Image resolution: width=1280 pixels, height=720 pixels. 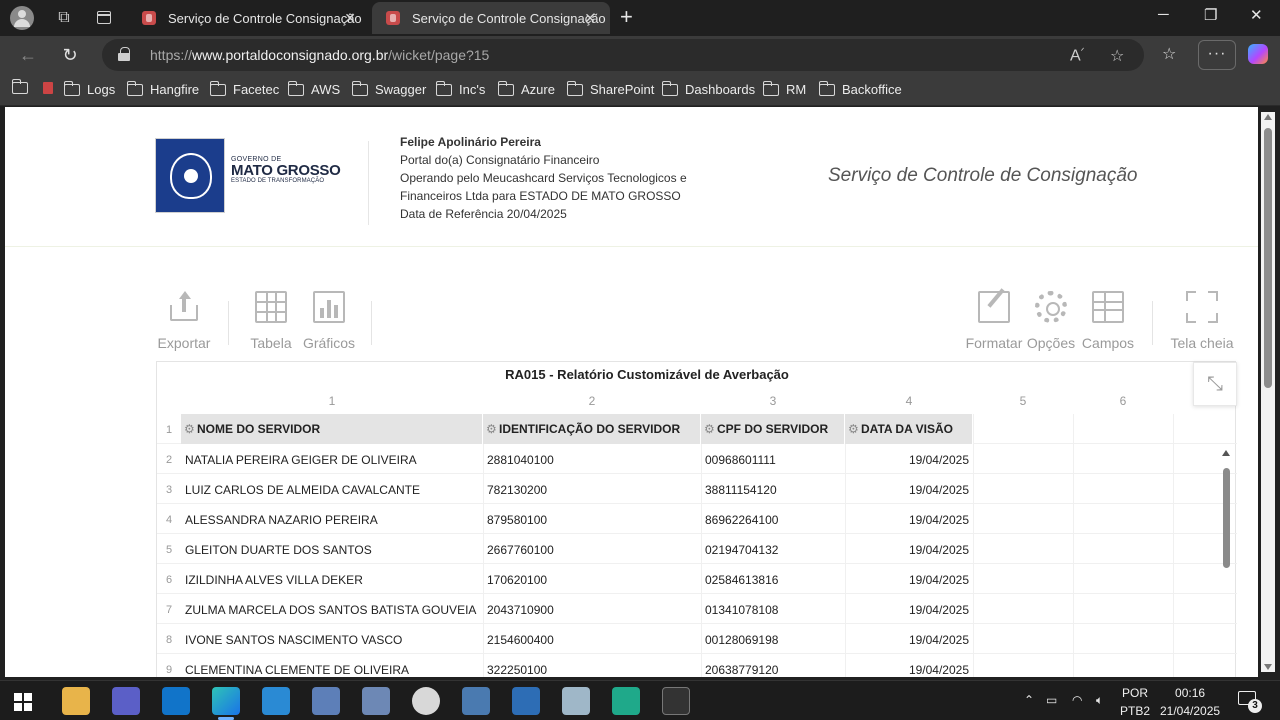 I want to click on cell-id: 2881040100, so click(x=592, y=460).